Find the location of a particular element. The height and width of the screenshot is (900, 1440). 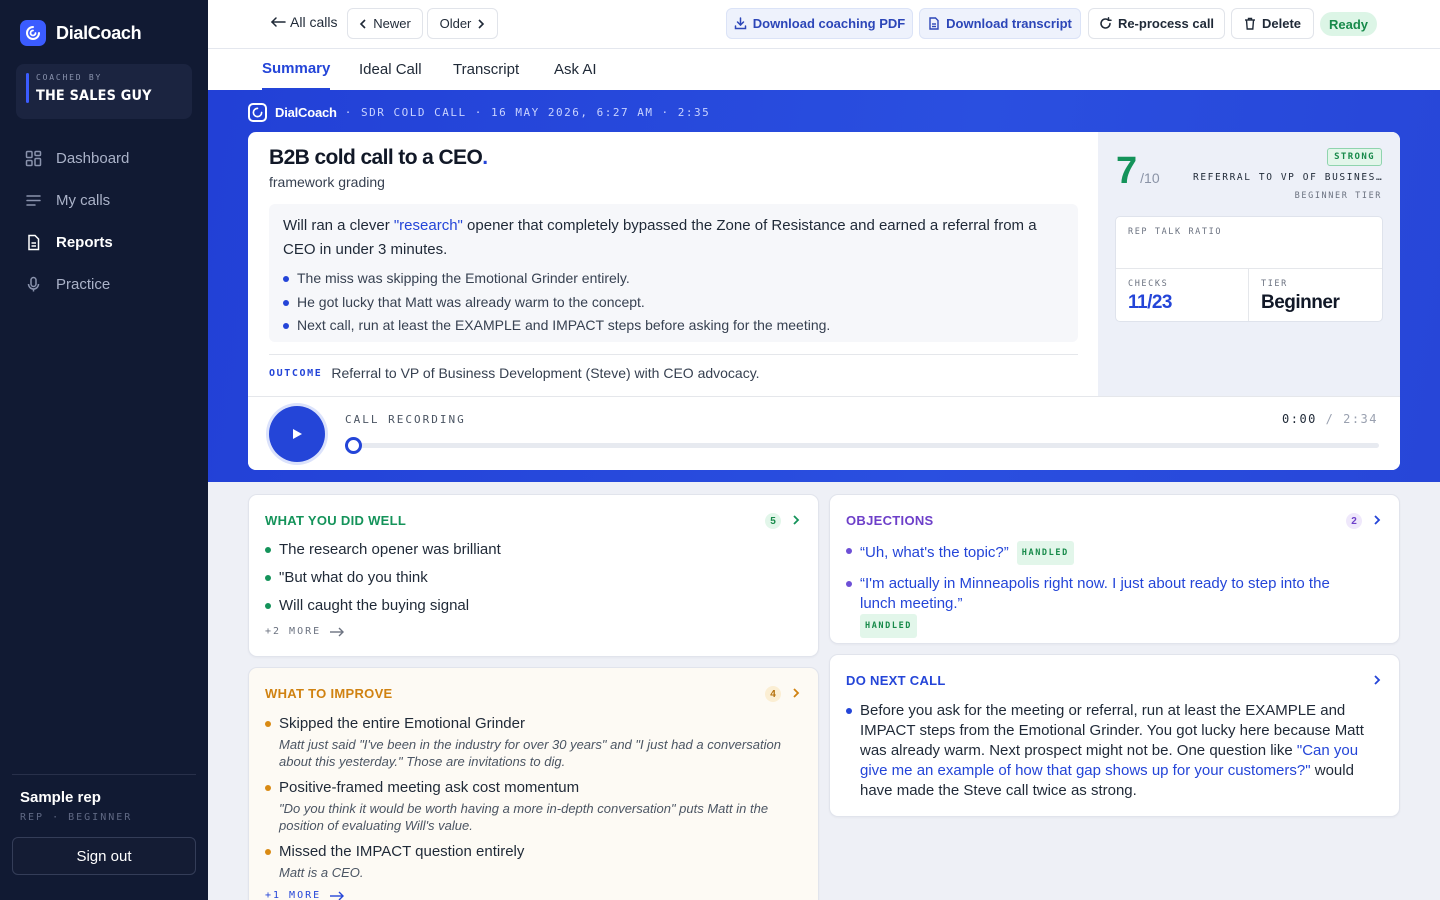

score-badge: STRONG is located at coordinates (1354, 157).